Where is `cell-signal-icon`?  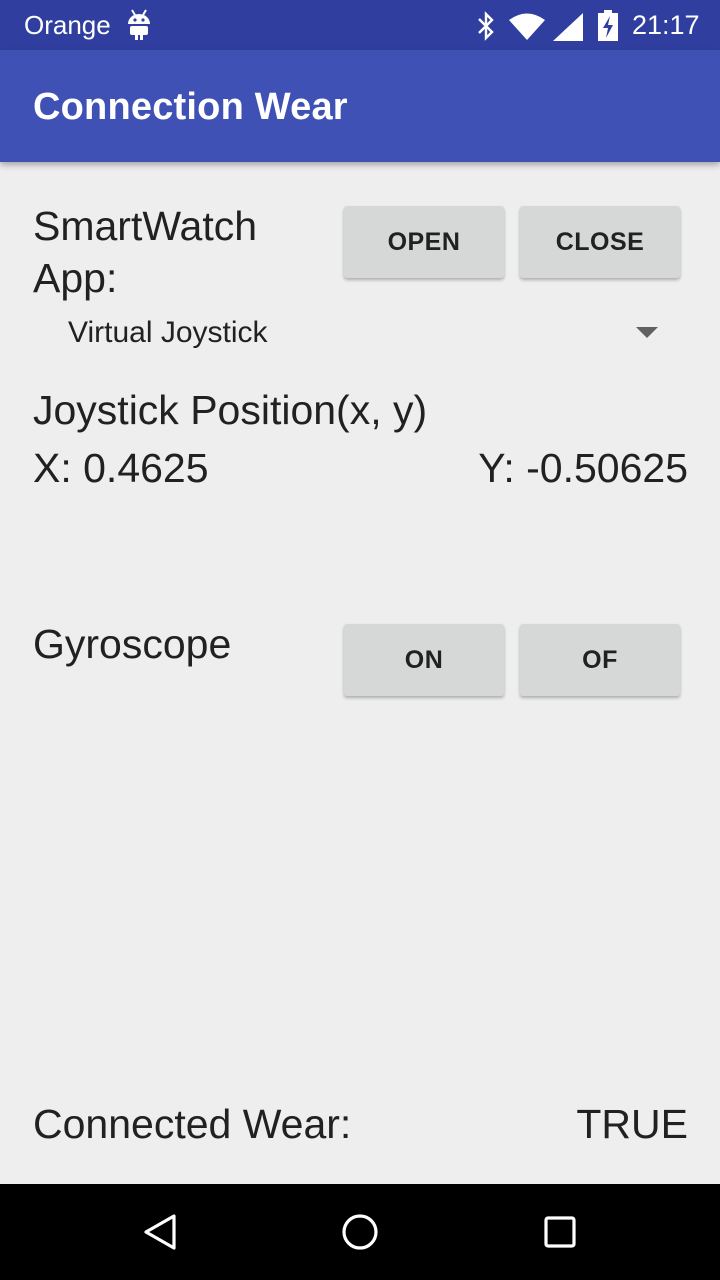
cell-signal-icon is located at coordinates (568, 27).